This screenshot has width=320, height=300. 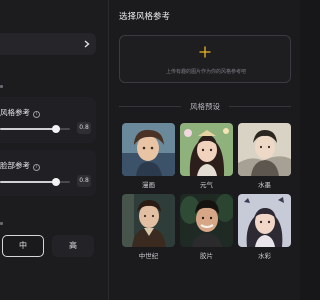 I want to click on style-reference-label: 风格参考 i, so click(x=20, y=112).